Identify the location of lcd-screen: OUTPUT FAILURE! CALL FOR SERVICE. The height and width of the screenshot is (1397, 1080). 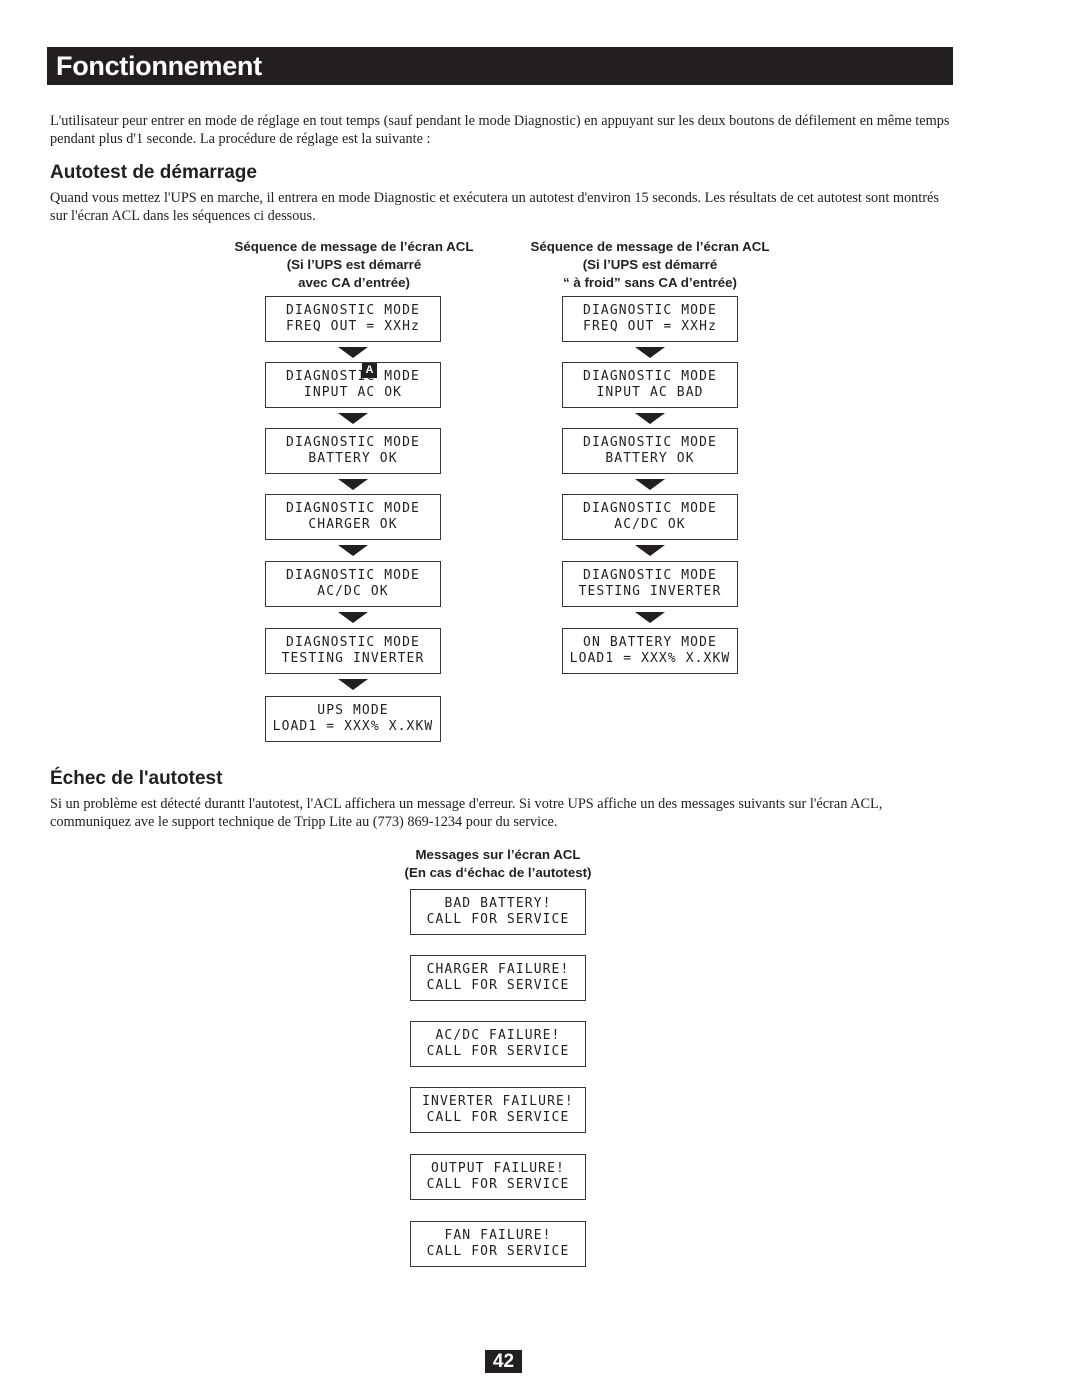
(498, 1177).